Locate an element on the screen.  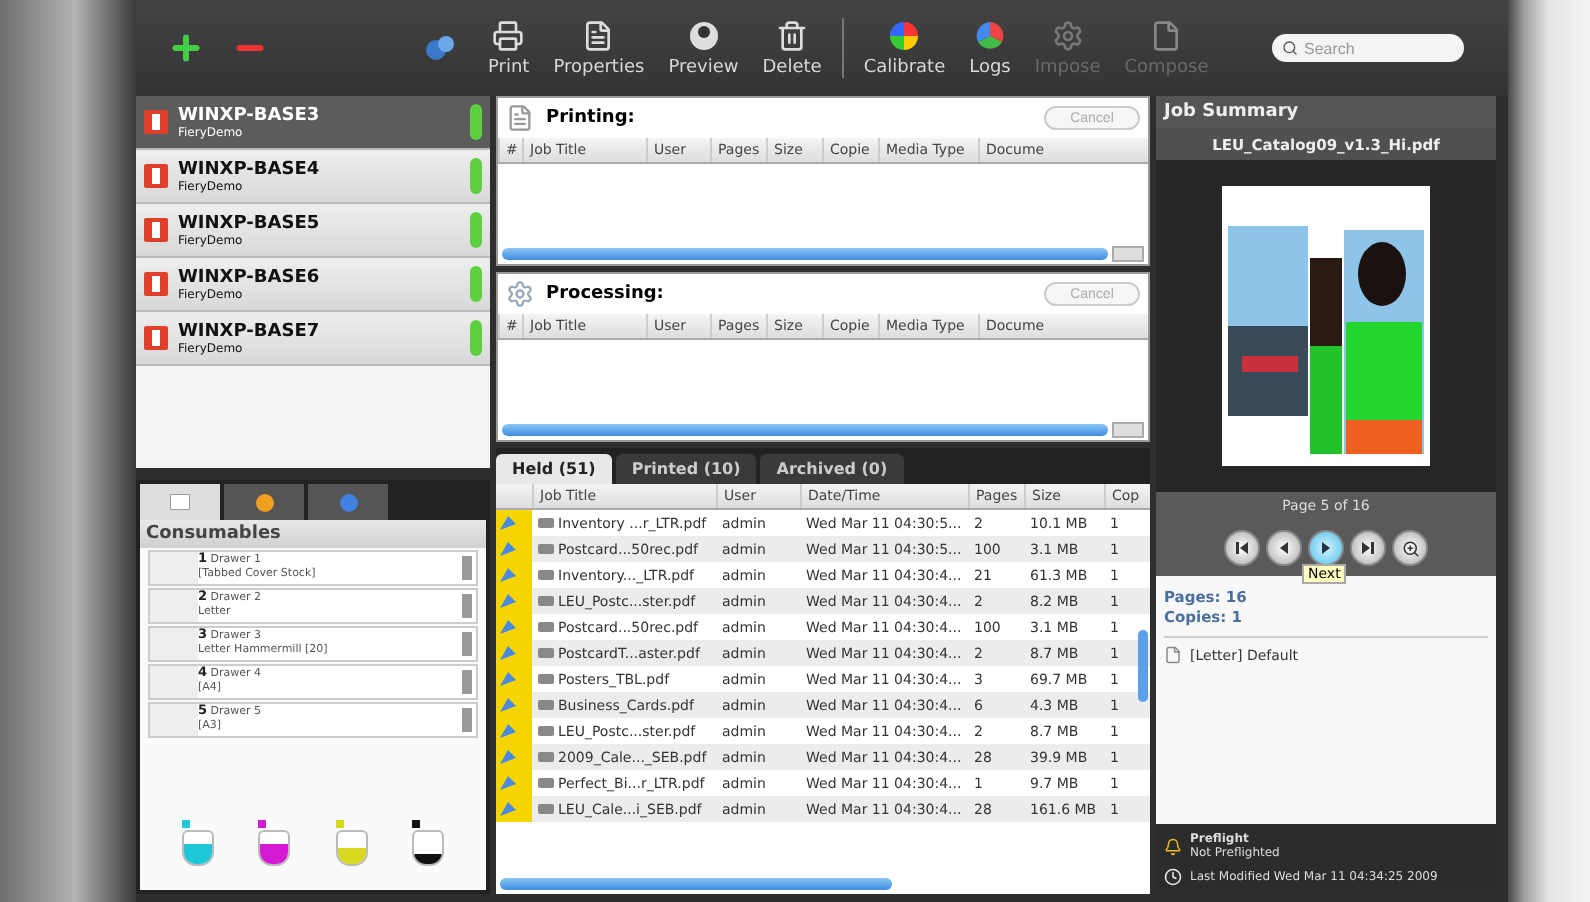
toolbar-button: Properties is located at coordinates (599, 48).